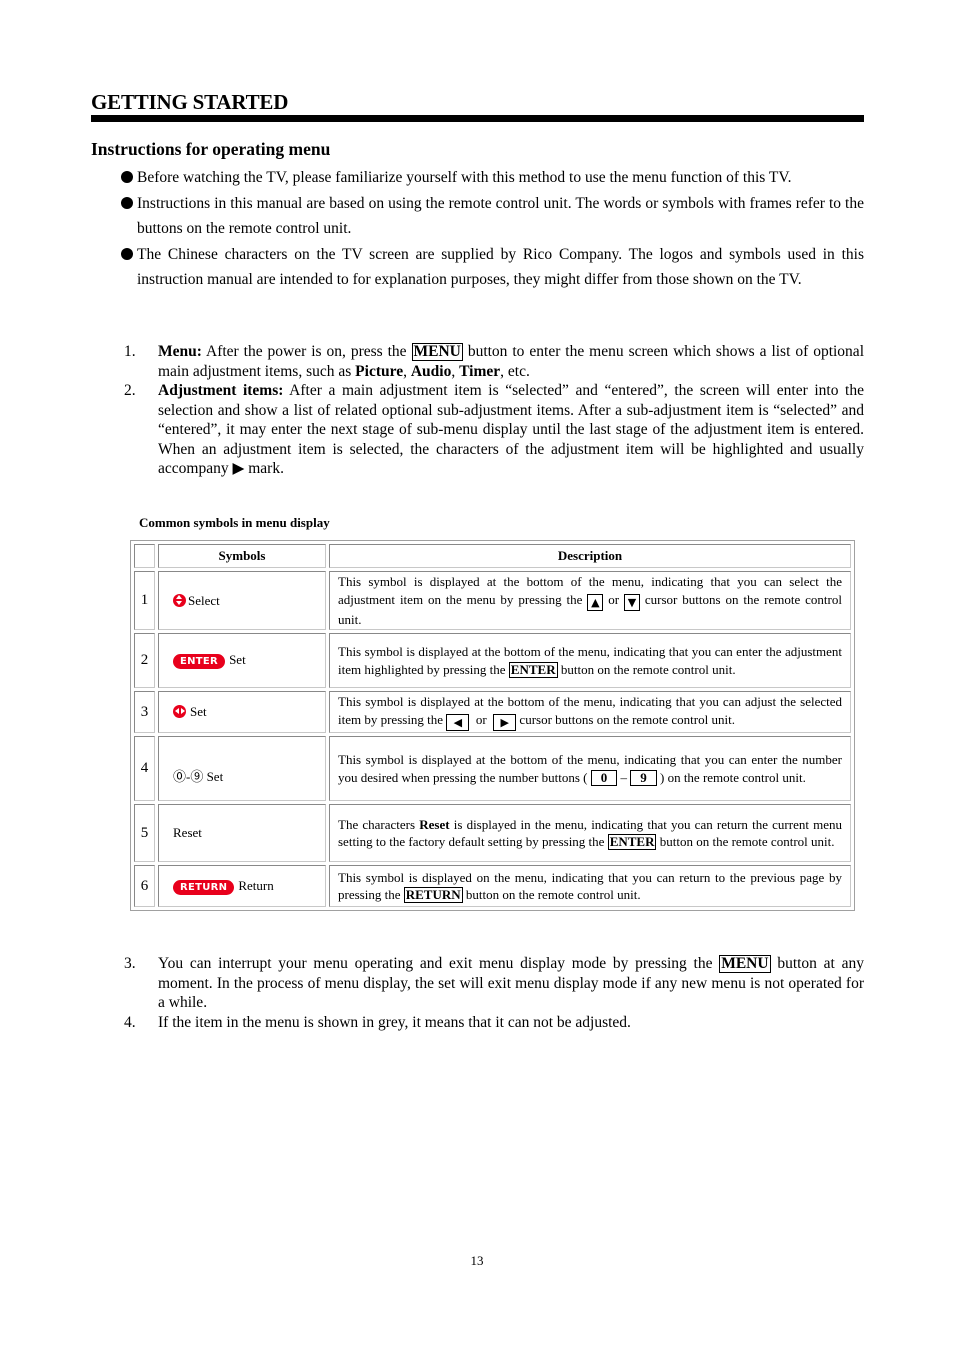  I want to click on item-label: Adjustment items:, so click(221, 390).